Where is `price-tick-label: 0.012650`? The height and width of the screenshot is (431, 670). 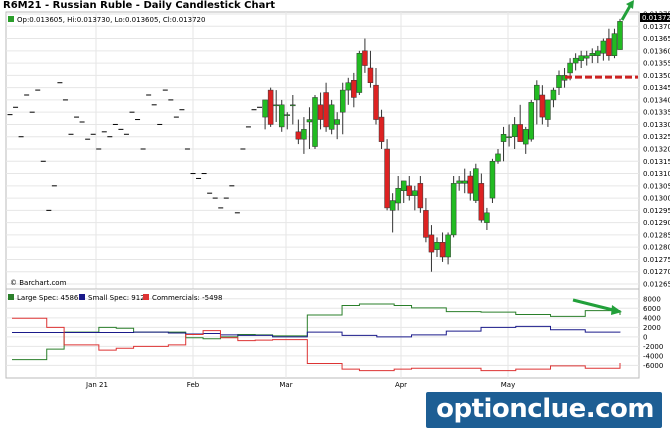 price-tick-label: 0.012650 is located at coordinates (656, 285).